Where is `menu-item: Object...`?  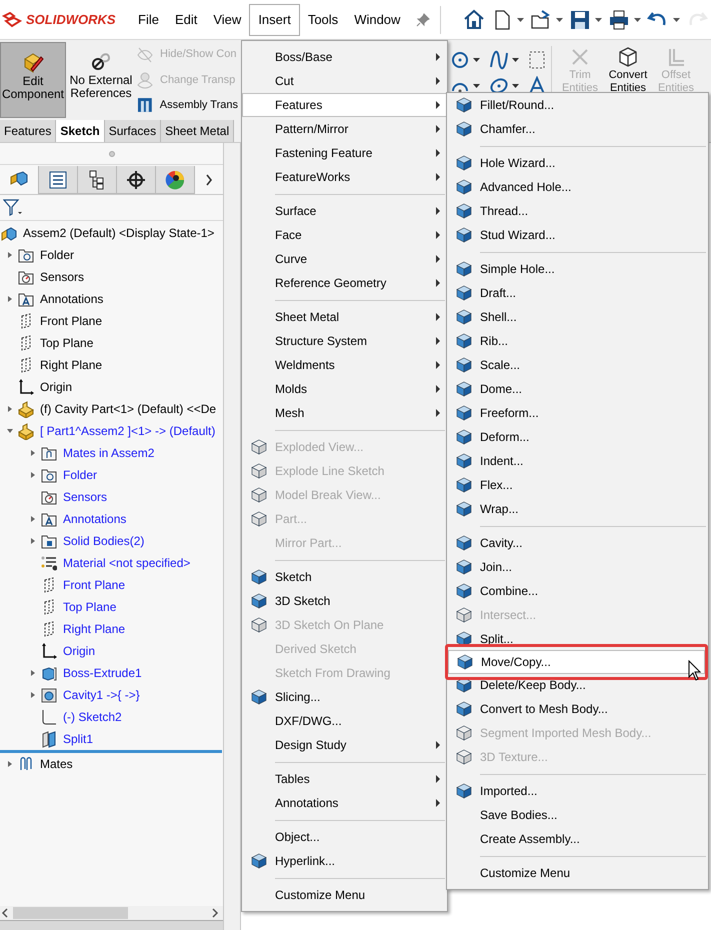
menu-item: Object... is located at coordinates (344, 837).